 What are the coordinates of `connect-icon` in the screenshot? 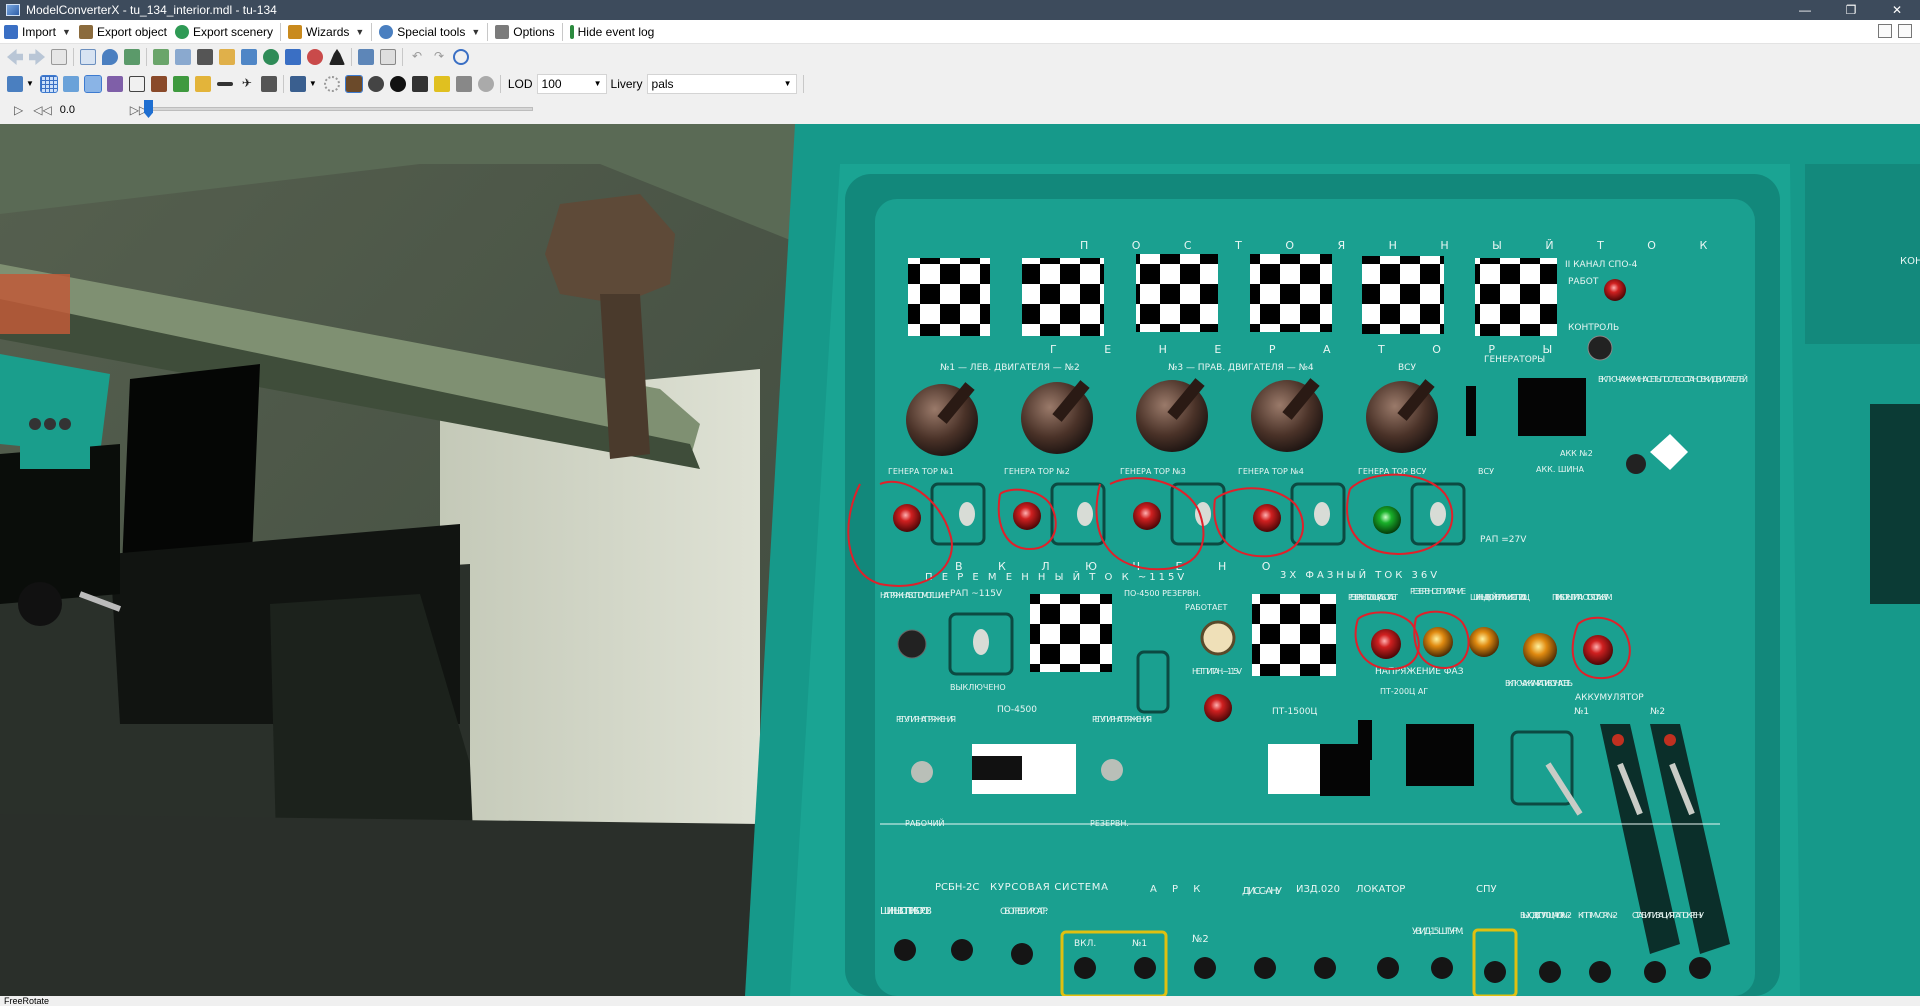 It's located at (315, 57).